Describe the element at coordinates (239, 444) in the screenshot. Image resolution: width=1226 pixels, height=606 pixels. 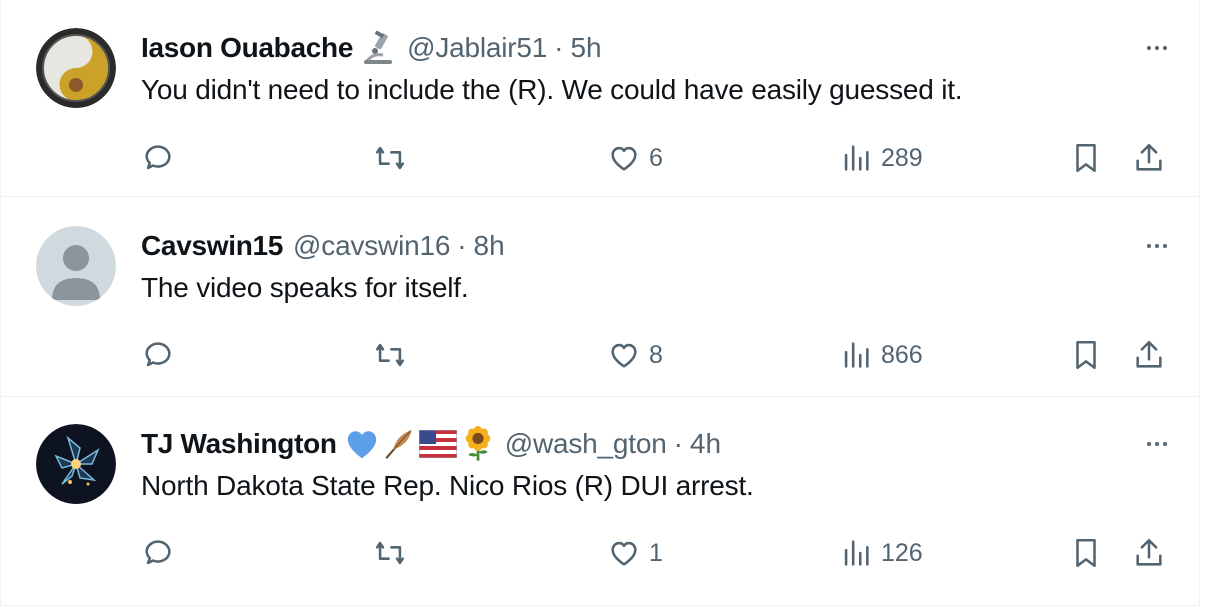
I see `author-name: TJ Washington` at that location.